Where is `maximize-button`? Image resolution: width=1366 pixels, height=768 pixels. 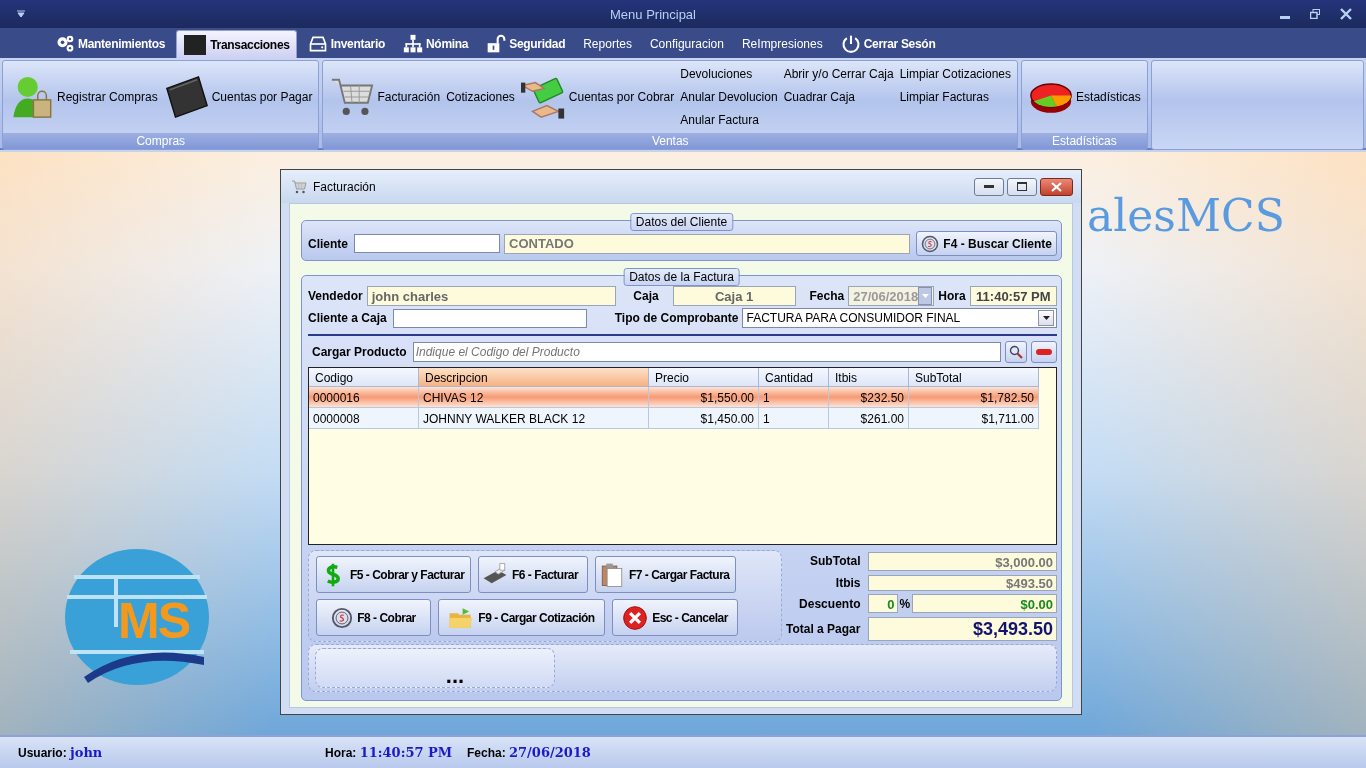 maximize-button is located at coordinates (1022, 186).